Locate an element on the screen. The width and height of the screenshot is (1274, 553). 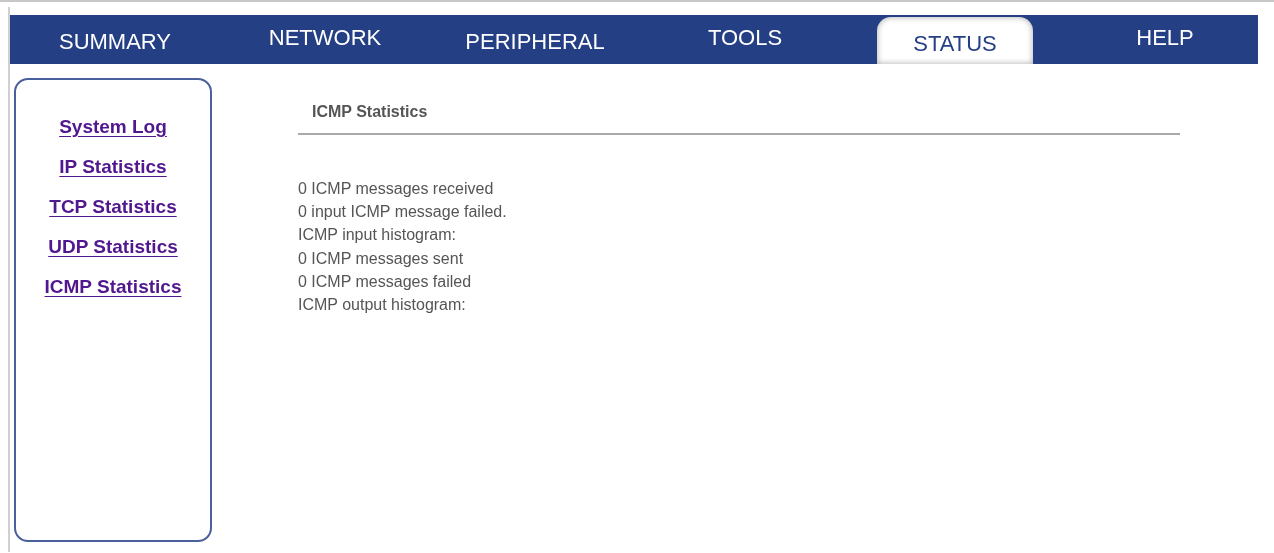
stat-line: 0 ICMP messages sent is located at coordinates (381, 258).